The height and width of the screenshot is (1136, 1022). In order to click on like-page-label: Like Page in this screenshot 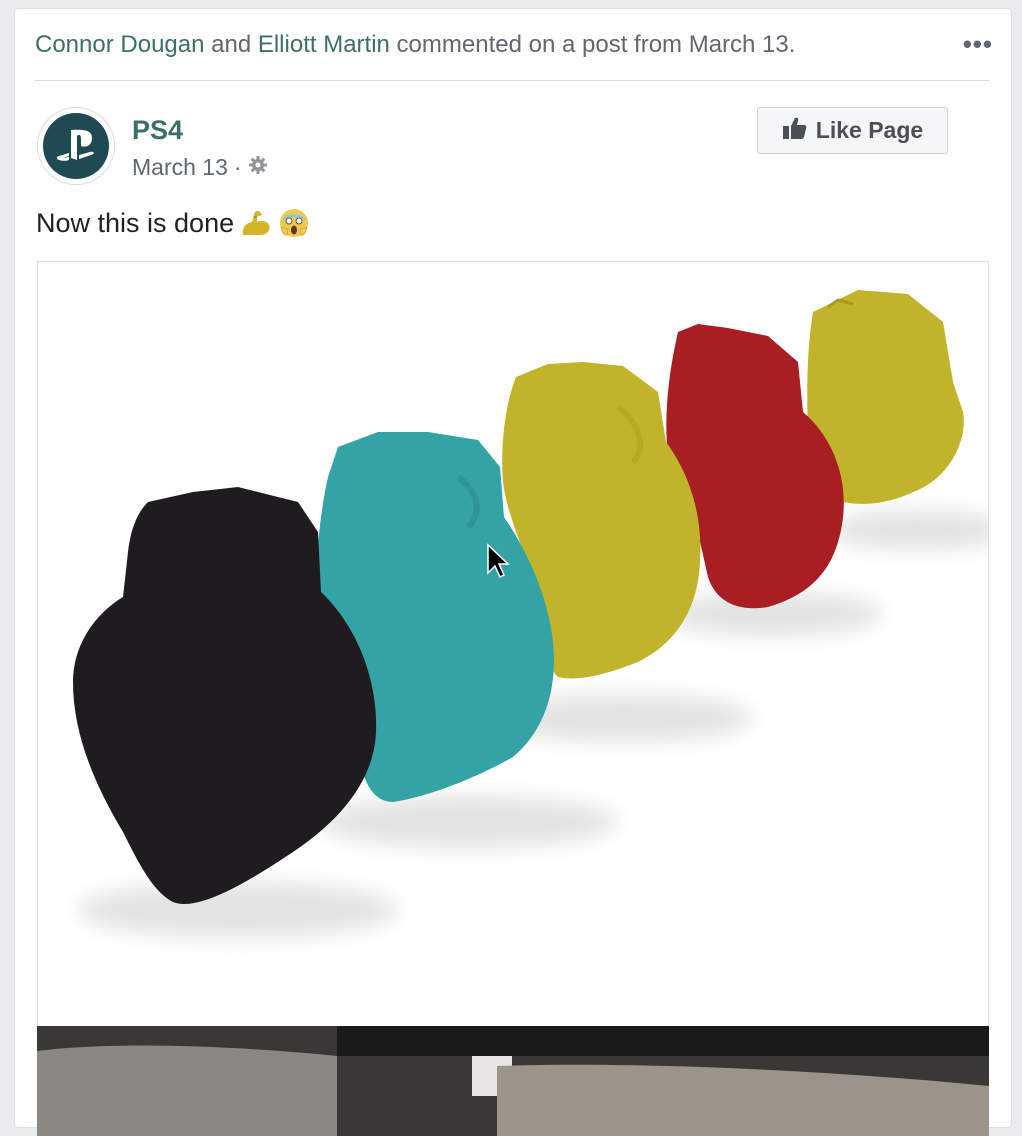, I will do `click(869, 130)`.